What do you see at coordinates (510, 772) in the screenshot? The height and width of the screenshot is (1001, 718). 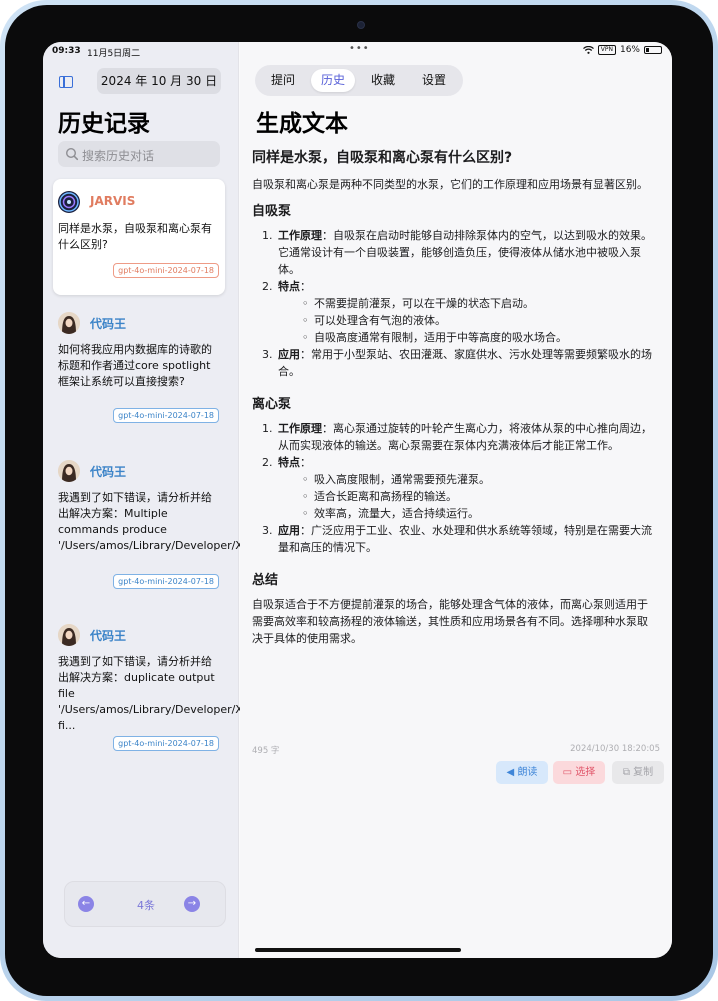 I see `speaker-icon: ◀` at bounding box center [510, 772].